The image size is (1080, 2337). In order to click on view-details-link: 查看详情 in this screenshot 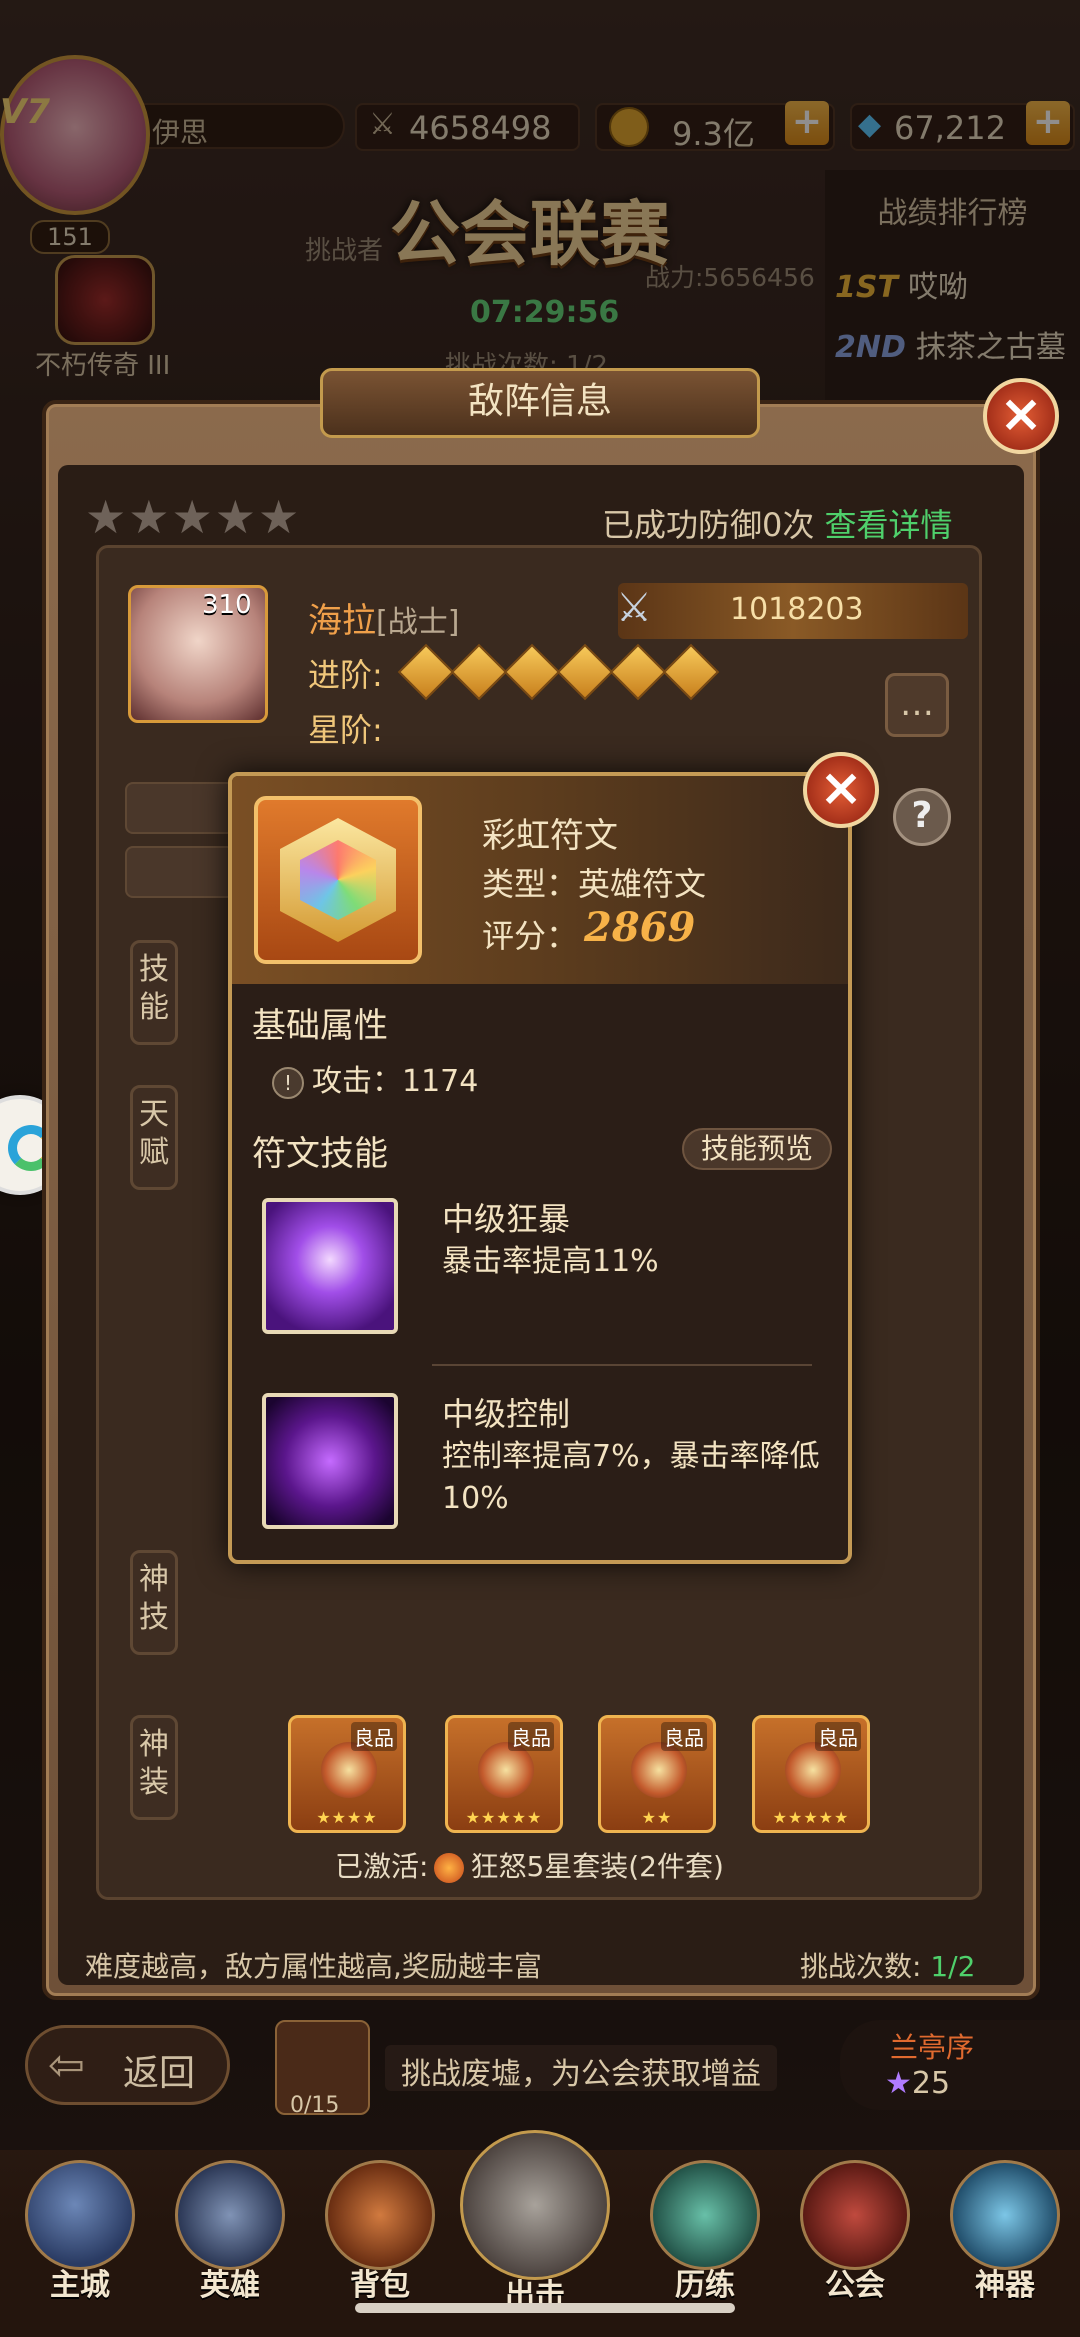, I will do `click(889, 525)`.